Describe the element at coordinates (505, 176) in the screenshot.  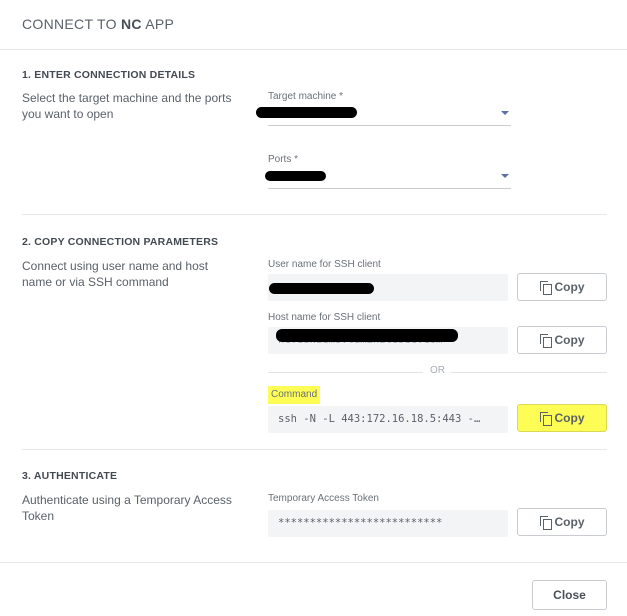
I see `ports-chevron-down-icon` at that location.